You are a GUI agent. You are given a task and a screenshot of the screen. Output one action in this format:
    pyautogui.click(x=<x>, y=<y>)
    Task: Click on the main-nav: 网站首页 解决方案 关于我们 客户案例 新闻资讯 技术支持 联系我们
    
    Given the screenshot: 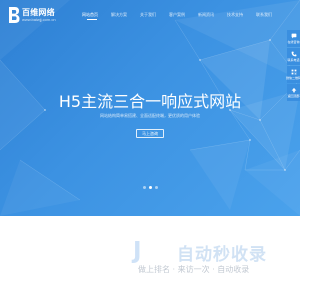 What is the action you would take?
    pyautogui.click(x=179, y=15)
    